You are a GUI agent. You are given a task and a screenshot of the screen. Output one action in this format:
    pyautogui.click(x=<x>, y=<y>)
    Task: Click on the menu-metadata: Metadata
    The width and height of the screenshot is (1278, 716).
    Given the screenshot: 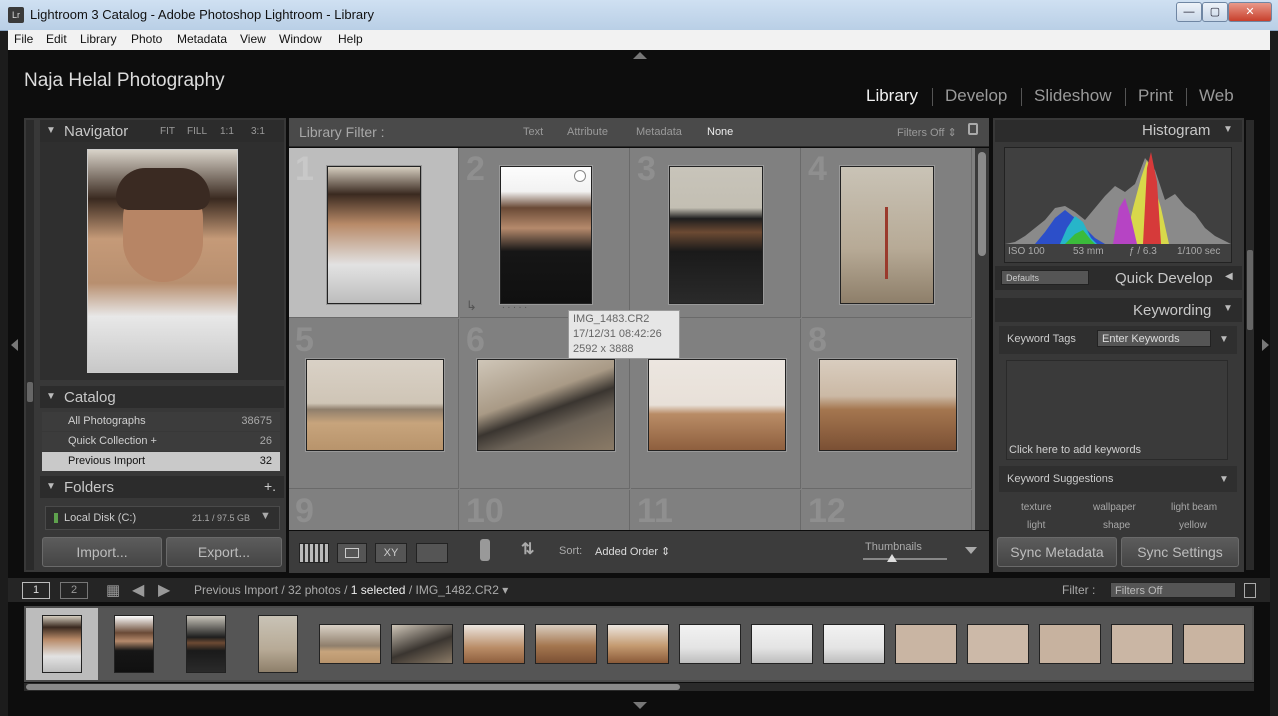 What is the action you would take?
    pyautogui.click(x=202, y=39)
    